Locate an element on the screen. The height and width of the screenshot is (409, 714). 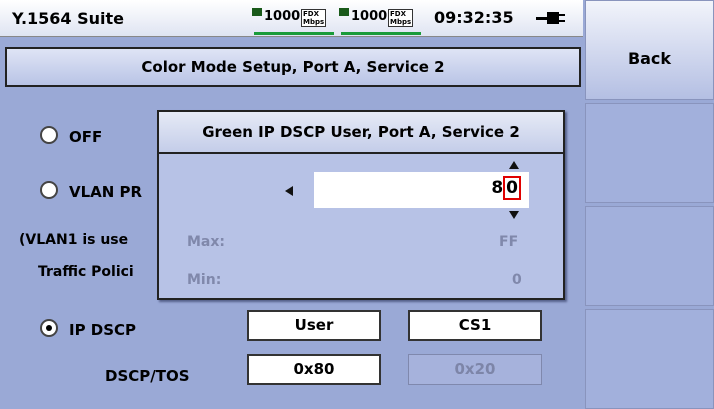
value-prefix: 8 is located at coordinates (497, 188).